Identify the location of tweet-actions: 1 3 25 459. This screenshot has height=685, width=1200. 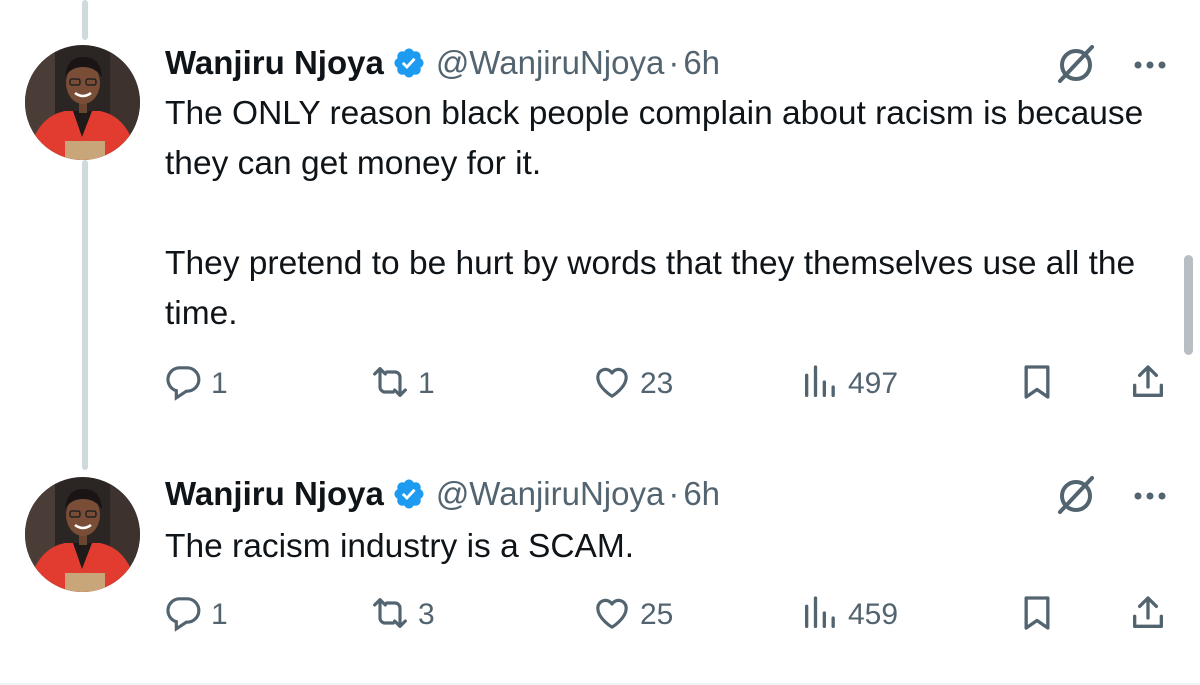
(600, 615).